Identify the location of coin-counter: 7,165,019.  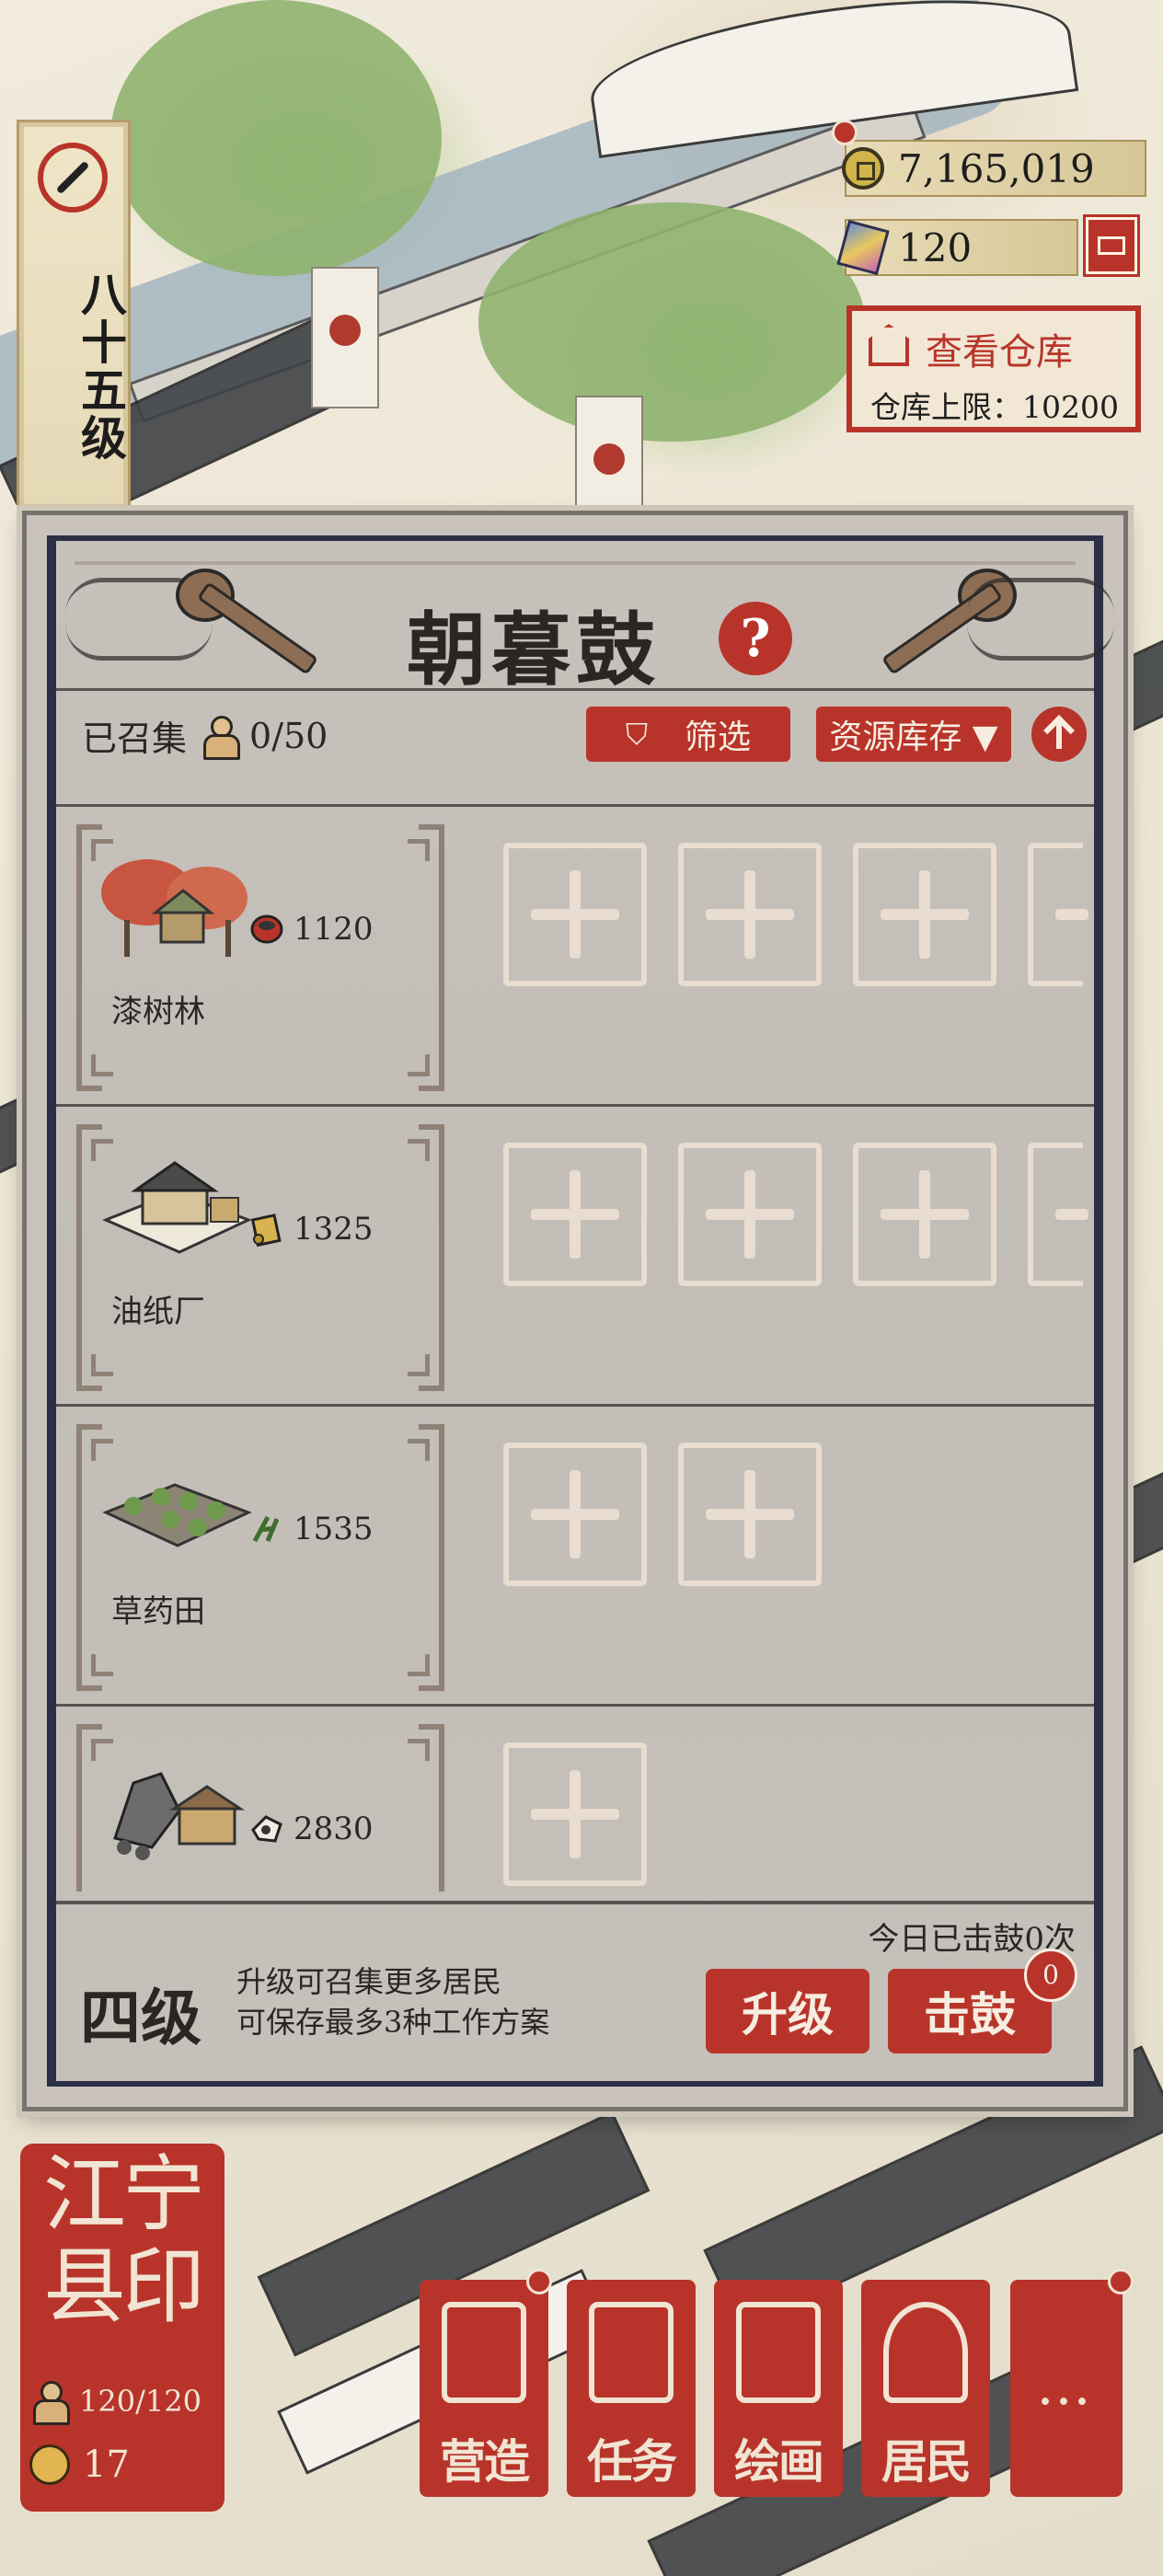
(994, 168).